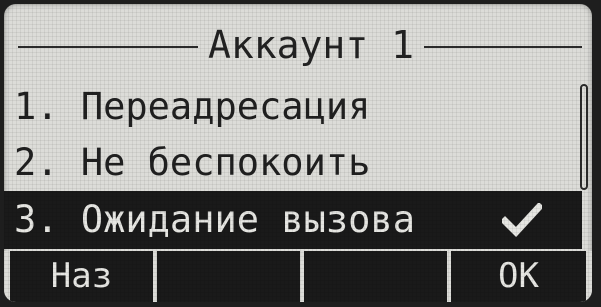 The width and height of the screenshot is (601, 307). What do you see at coordinates (192, 162) in the screenshot?
I see `menu-item-label: 2. Не беспокоить` at bounding box center [192, 162].